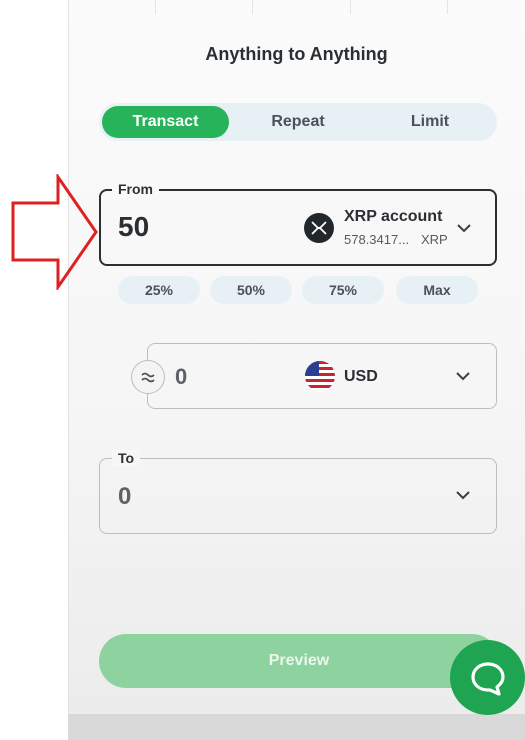 This screenshot has width=525, height=740. What do you see at coordinates (126, 458) in the screenshot?
I see `to-label: To` at bounding box center [126, 458].